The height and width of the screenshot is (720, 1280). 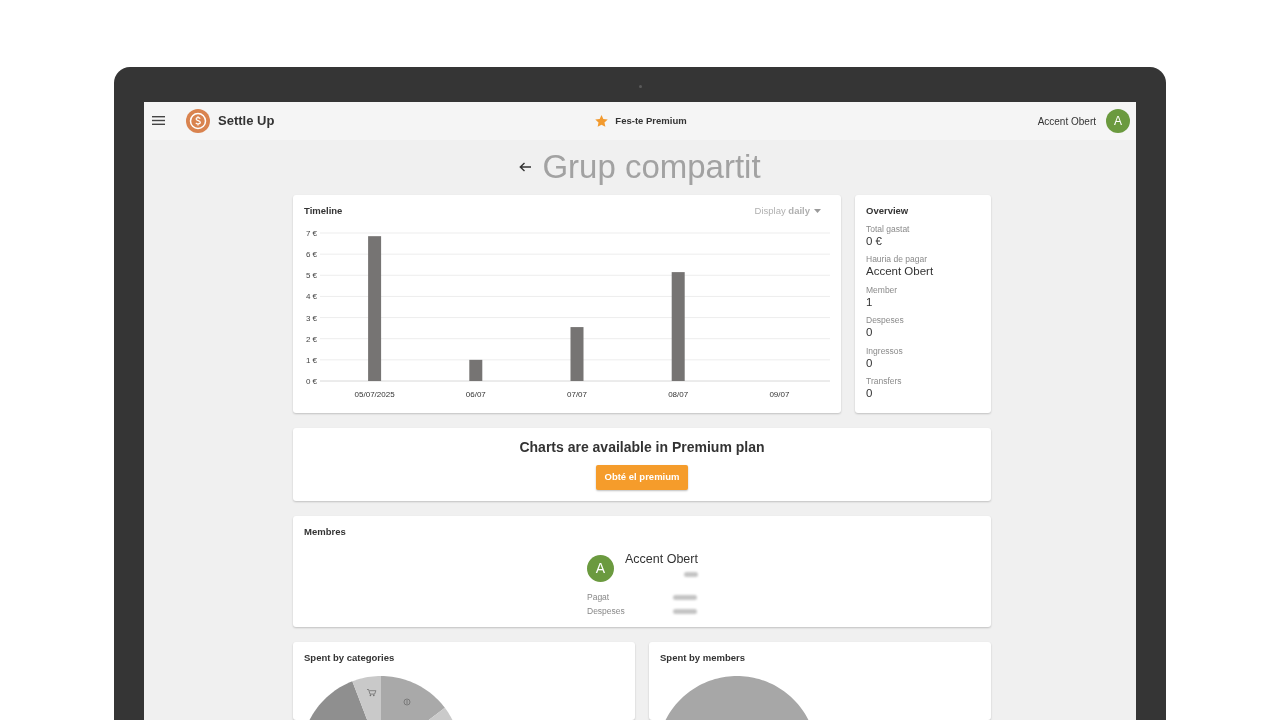 I want to click on stat-label: Despeses, so click(x=885, y=320).